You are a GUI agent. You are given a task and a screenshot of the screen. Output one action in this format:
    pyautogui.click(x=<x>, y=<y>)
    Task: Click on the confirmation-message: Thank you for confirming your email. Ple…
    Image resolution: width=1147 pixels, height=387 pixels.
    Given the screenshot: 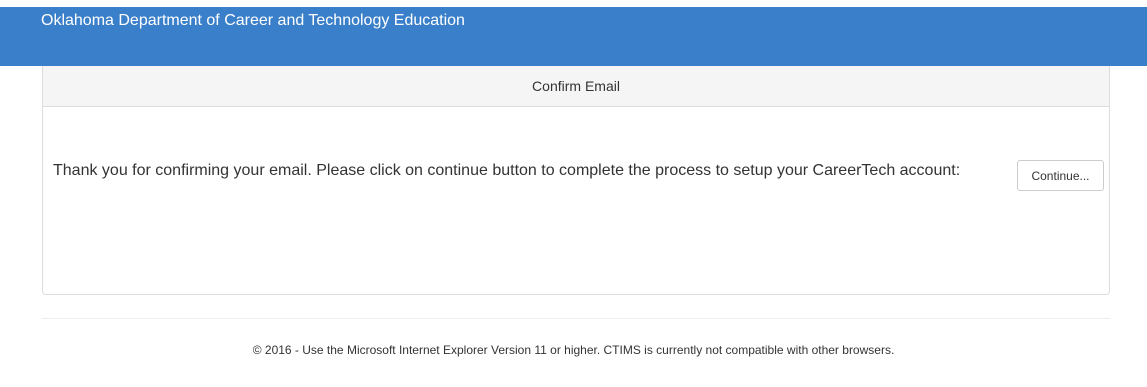 What is the action you would take?
    pyautogui.click(x=507, y=170)
    